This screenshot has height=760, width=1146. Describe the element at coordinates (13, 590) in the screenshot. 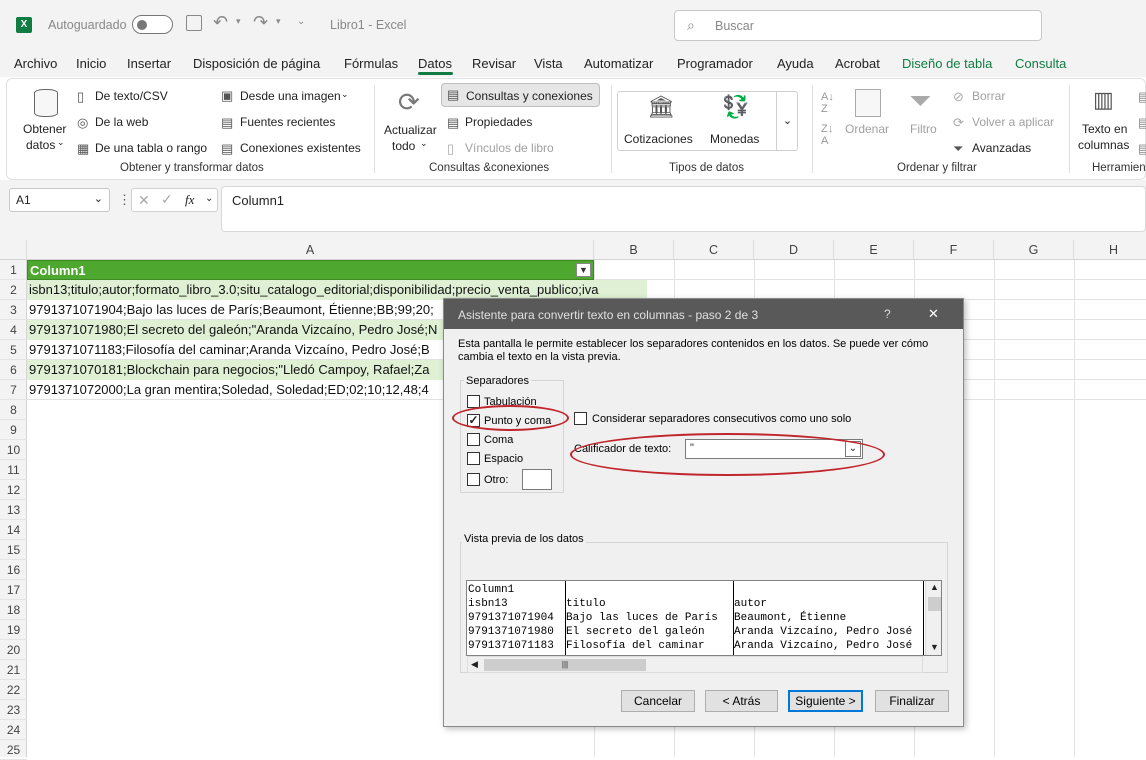

I see `row-header: 17` at that location.